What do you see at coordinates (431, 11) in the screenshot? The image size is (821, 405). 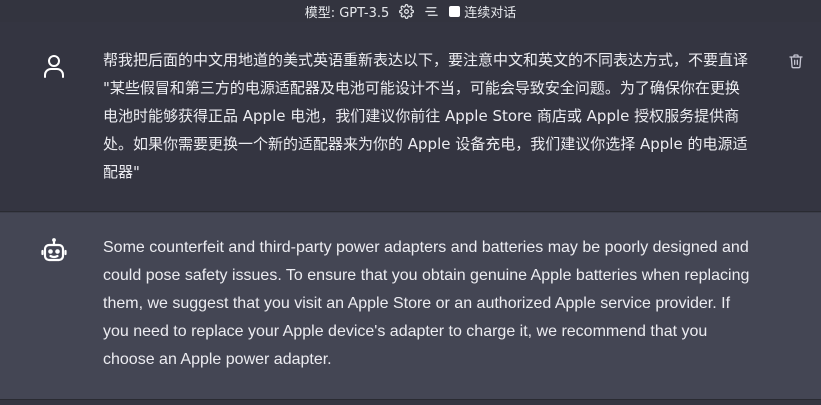 I see `menu-lines-icon` at bounding box center [431, 11].